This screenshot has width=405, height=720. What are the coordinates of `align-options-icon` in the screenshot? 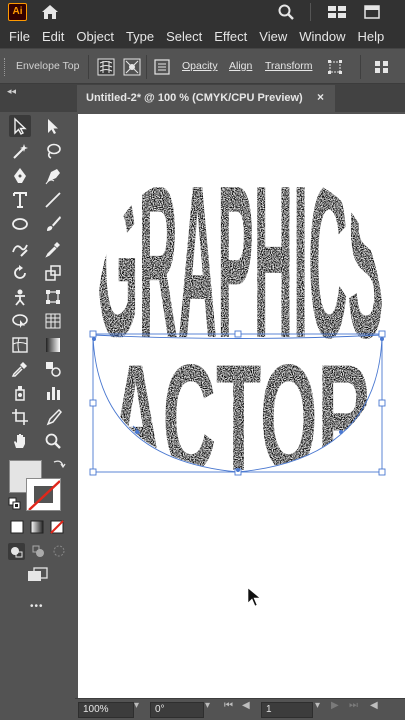 It's located at (382, 67).